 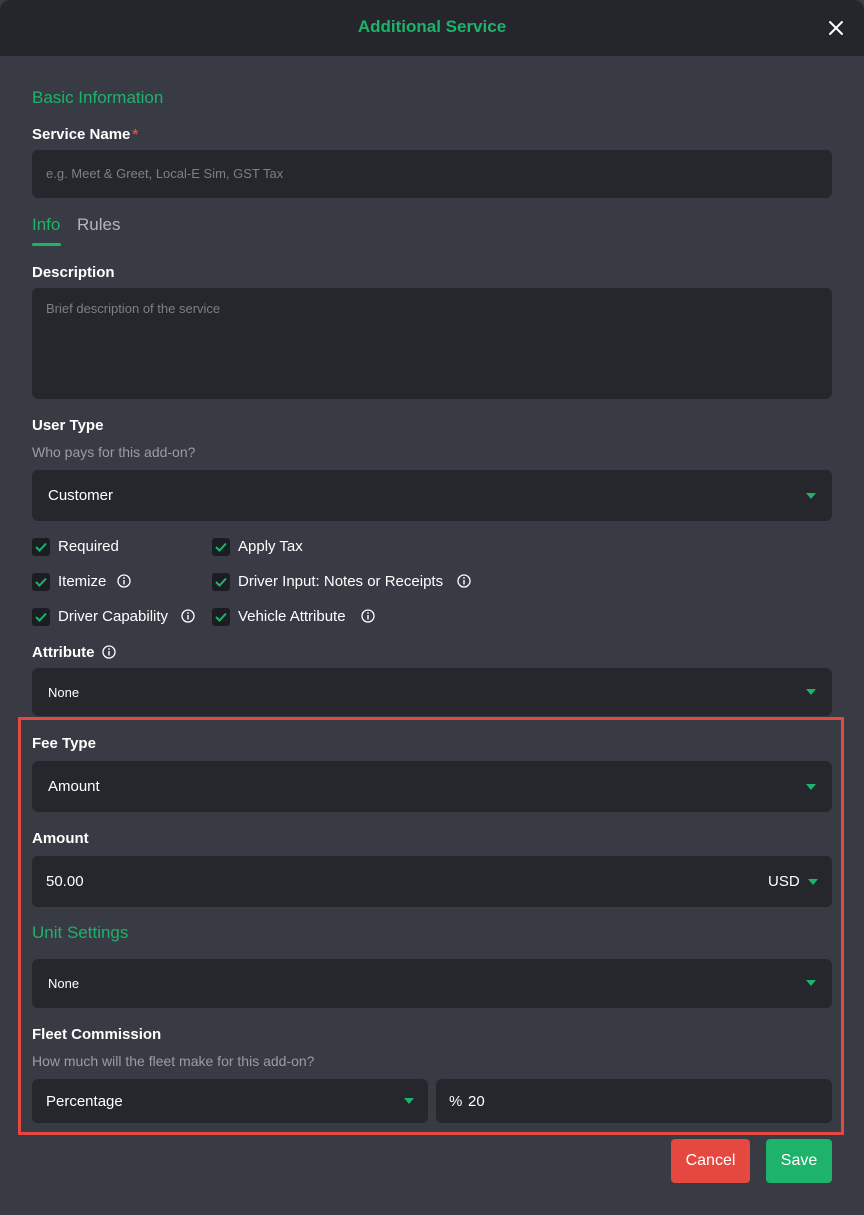 I want to click on description-placeholder: Brief description of the service, so click(x=133, y=308).